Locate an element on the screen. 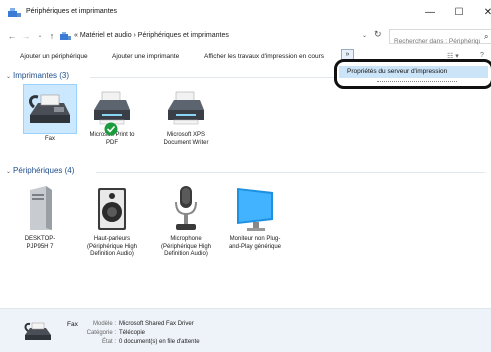 The image size is (491, 352). state-label: État : is located at coordinates (108, 342).